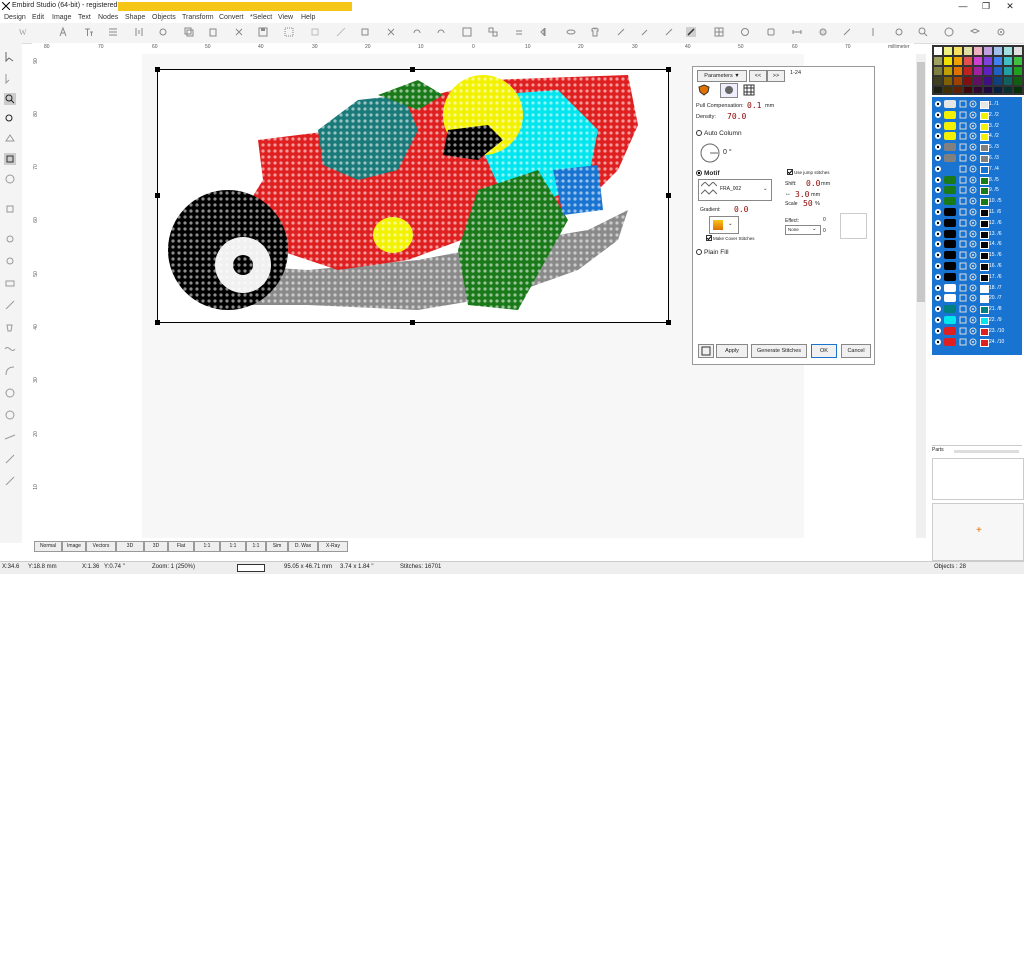 Image resolution: width=1024 pixels, height=968 pixels. What do you see at coordinates (963, 6) in the screenshot?
I see `minimize-button: —` at bounding box center [963, 6].